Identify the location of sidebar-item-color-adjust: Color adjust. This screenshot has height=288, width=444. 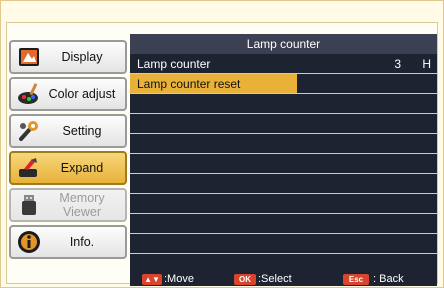
(68, 94).